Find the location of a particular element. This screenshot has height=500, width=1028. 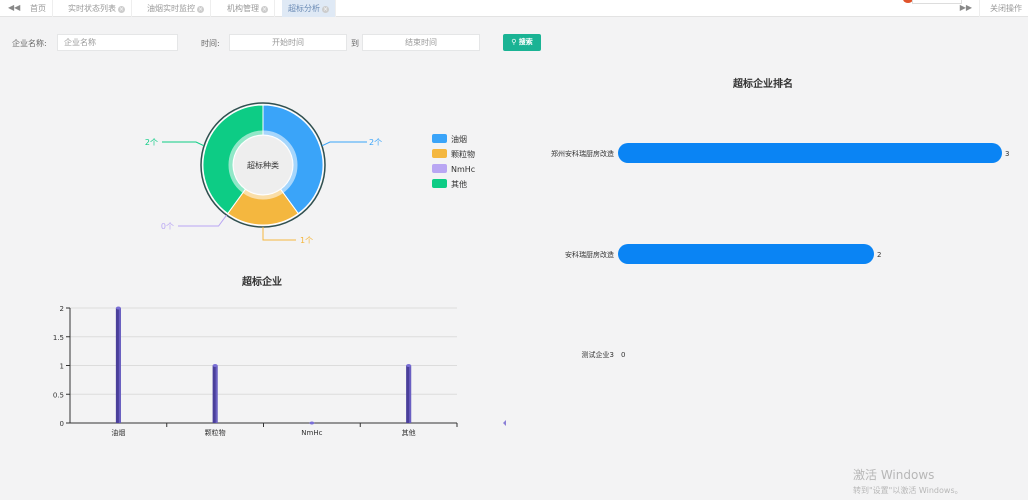

end-time-input: 结束时间 is located at coordinates (421, 42).